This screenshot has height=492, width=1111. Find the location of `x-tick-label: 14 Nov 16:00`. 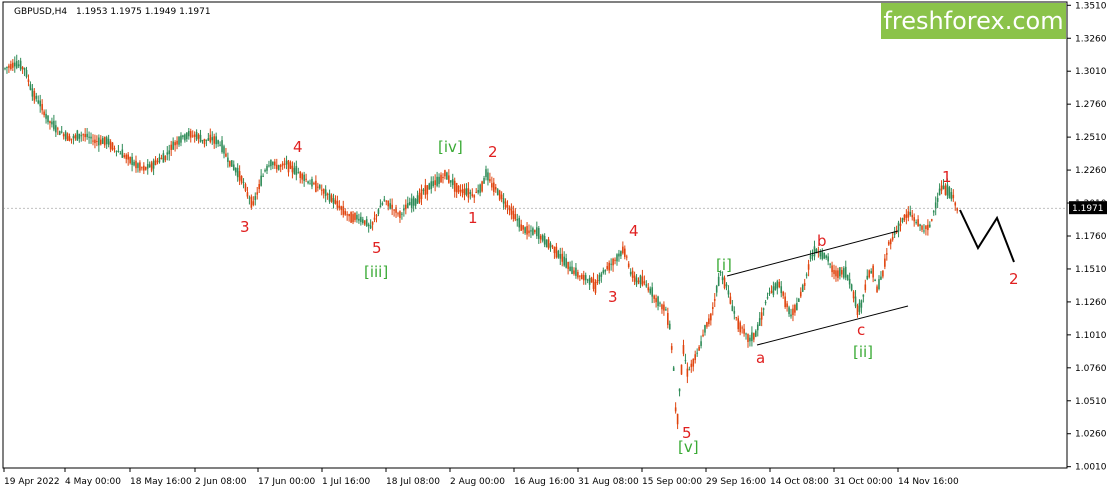

x-tick-label: 14 Nov 16:00 is located at coordinates (928, 482).